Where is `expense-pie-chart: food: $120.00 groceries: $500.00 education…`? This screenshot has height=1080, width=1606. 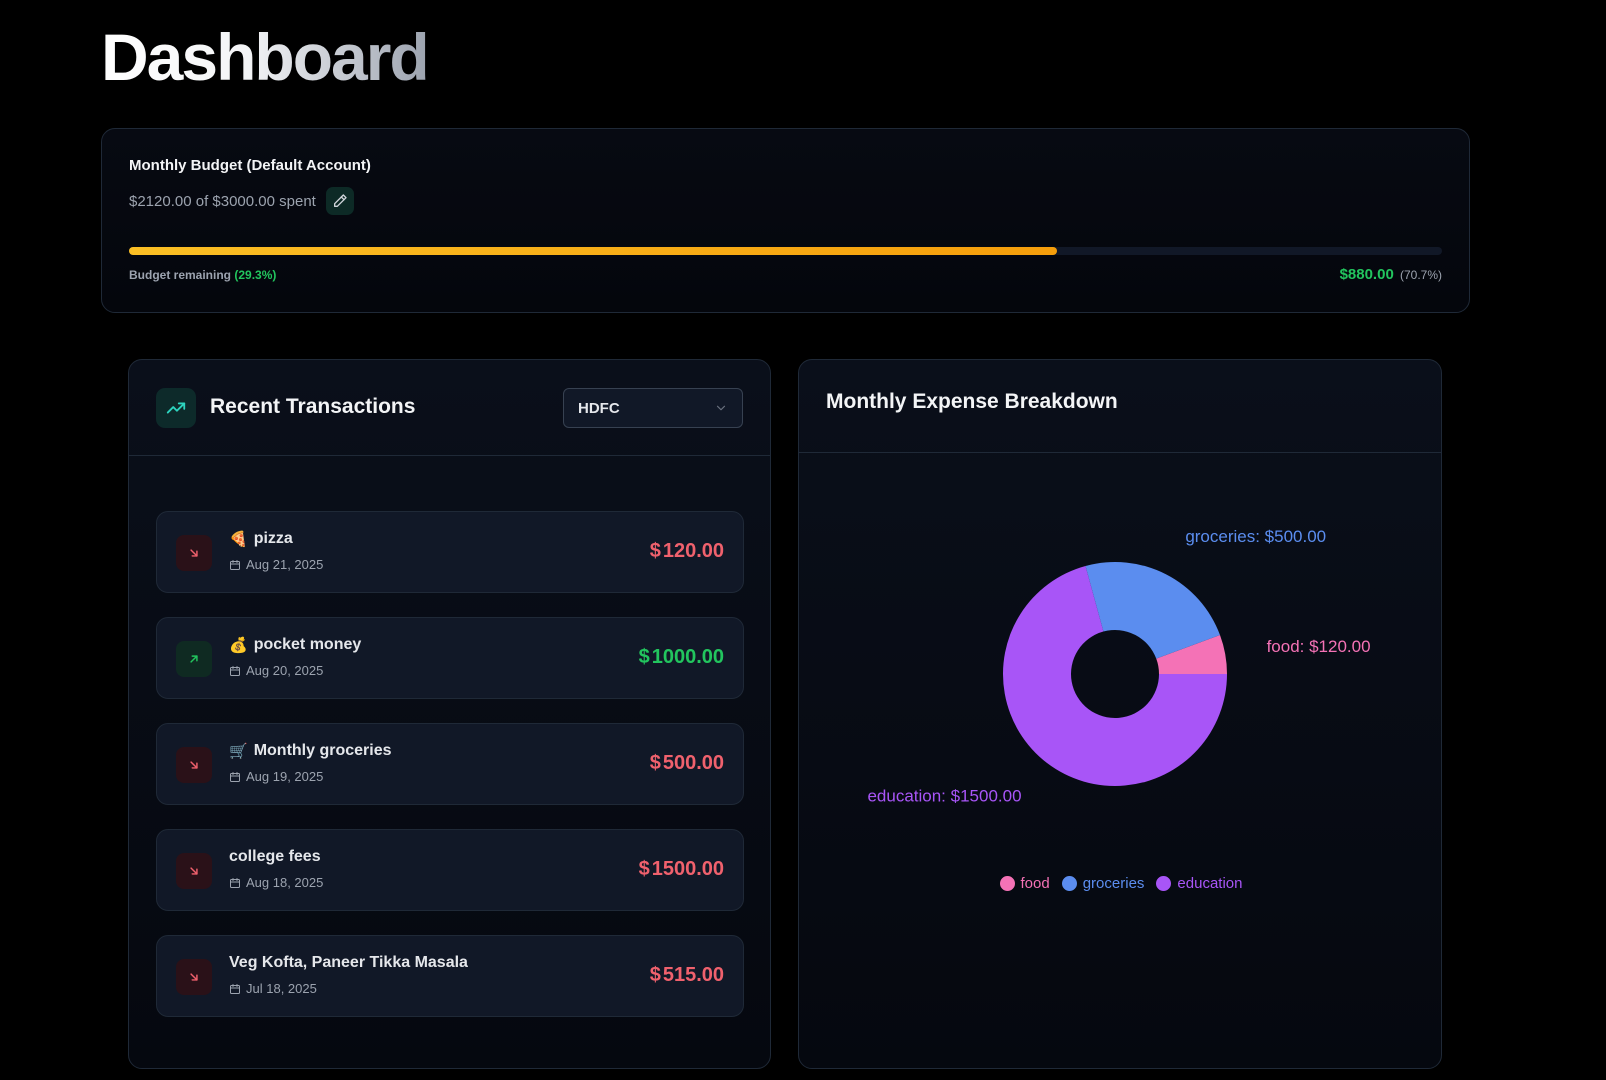 expense-pie-chart: food: $120.00 groceries: $500.00 education… is located at coordinates (1119, 666).